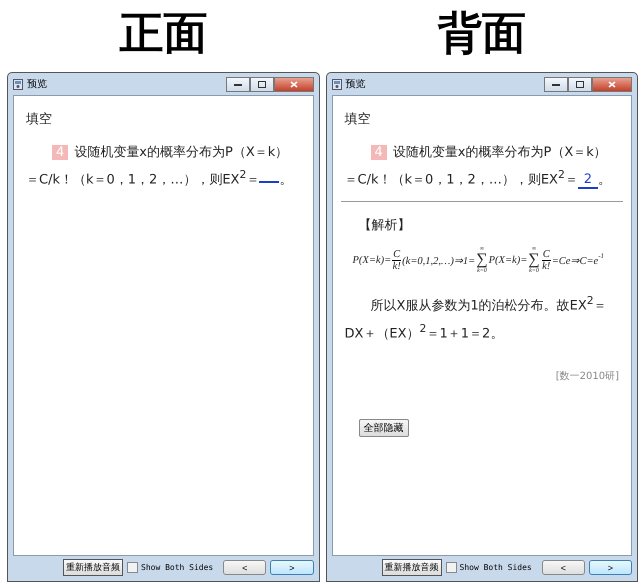 The image size is (642, 584). Describe the element at coordinates (439, 260) in the screenshot. I see `formula-text: (k=0,1,2,…)⇒1=` at that location.